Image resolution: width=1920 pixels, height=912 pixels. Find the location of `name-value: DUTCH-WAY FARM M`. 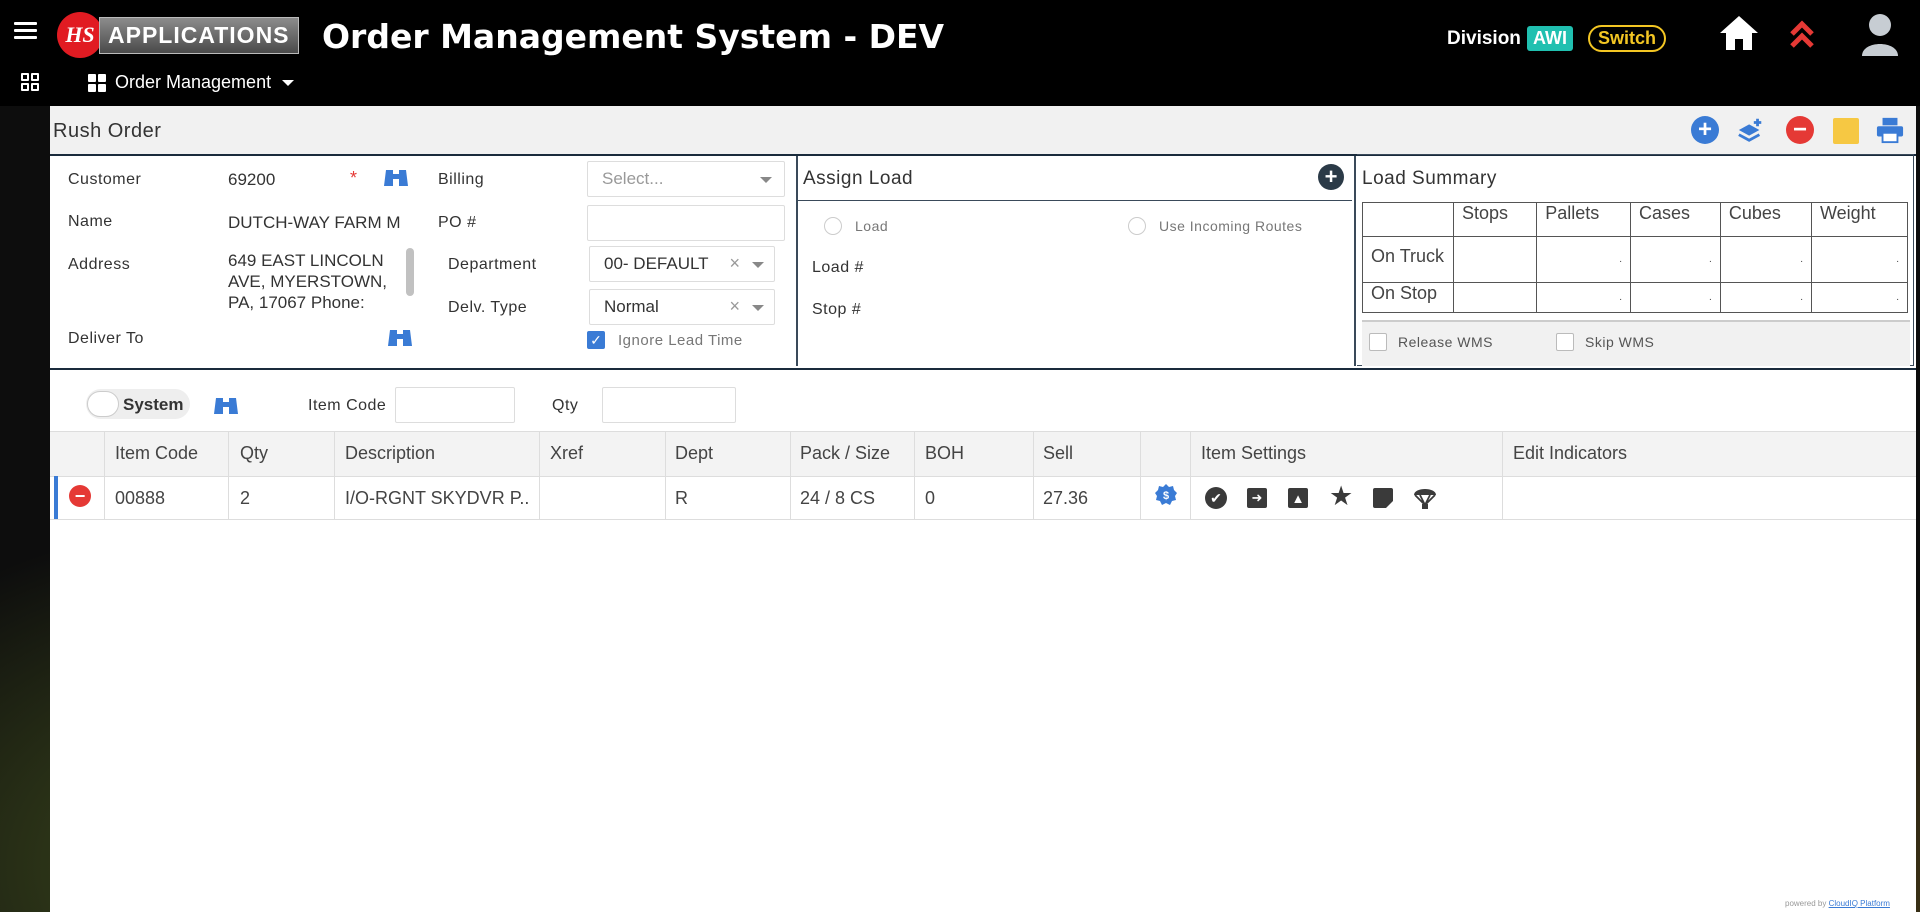

name-value: DUTCH-WAY FARM M is located at coordinates (314, 222).